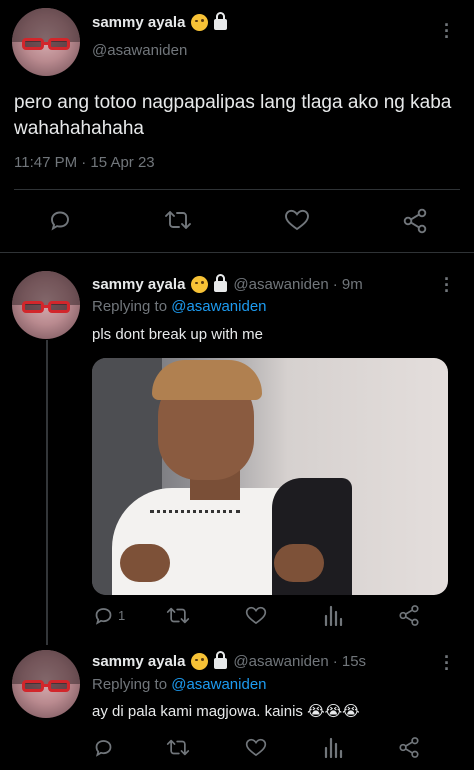  I want to click on reply-time: · 9m, so click(348, 284).